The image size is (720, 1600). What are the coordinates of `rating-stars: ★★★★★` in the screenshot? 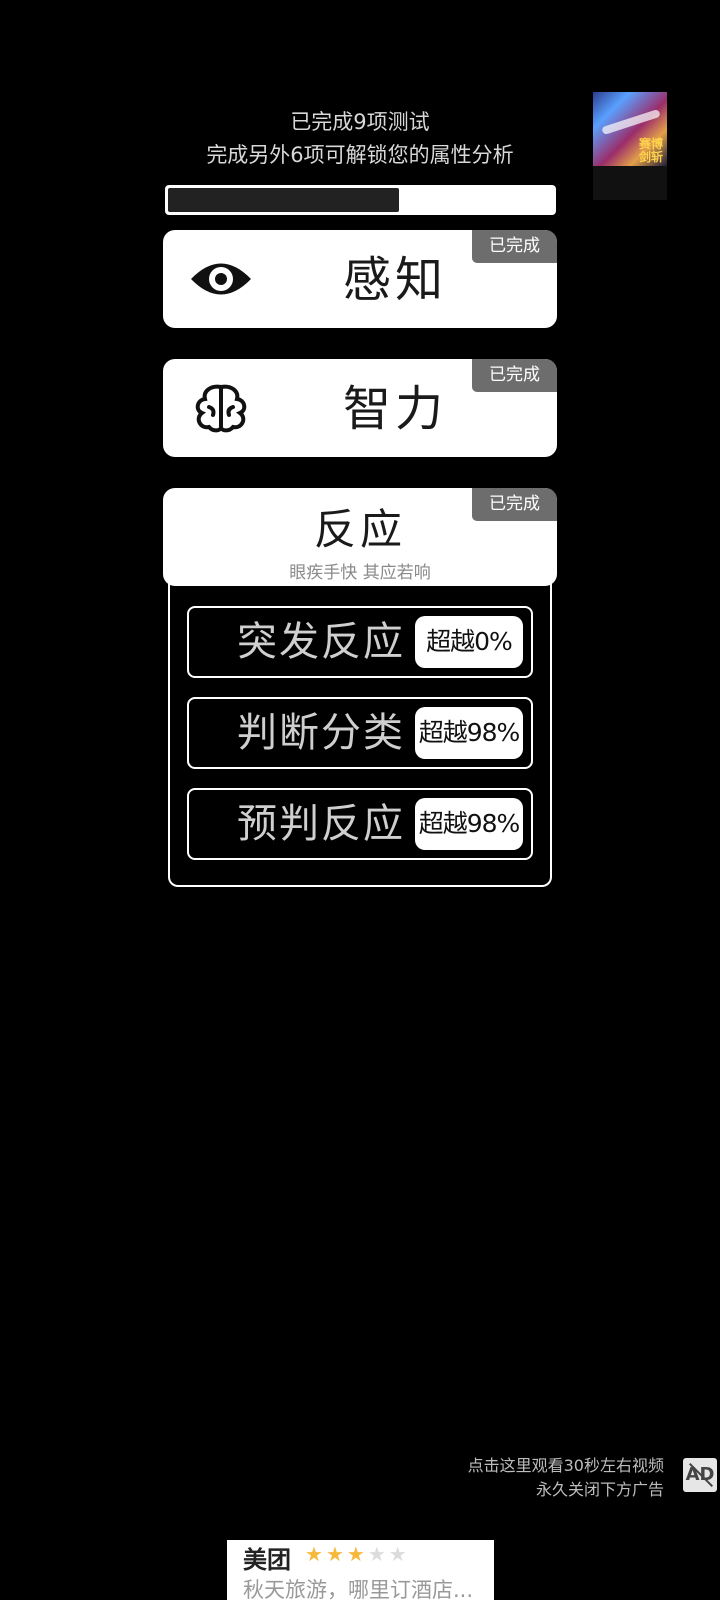 It's located at (357, 1554).